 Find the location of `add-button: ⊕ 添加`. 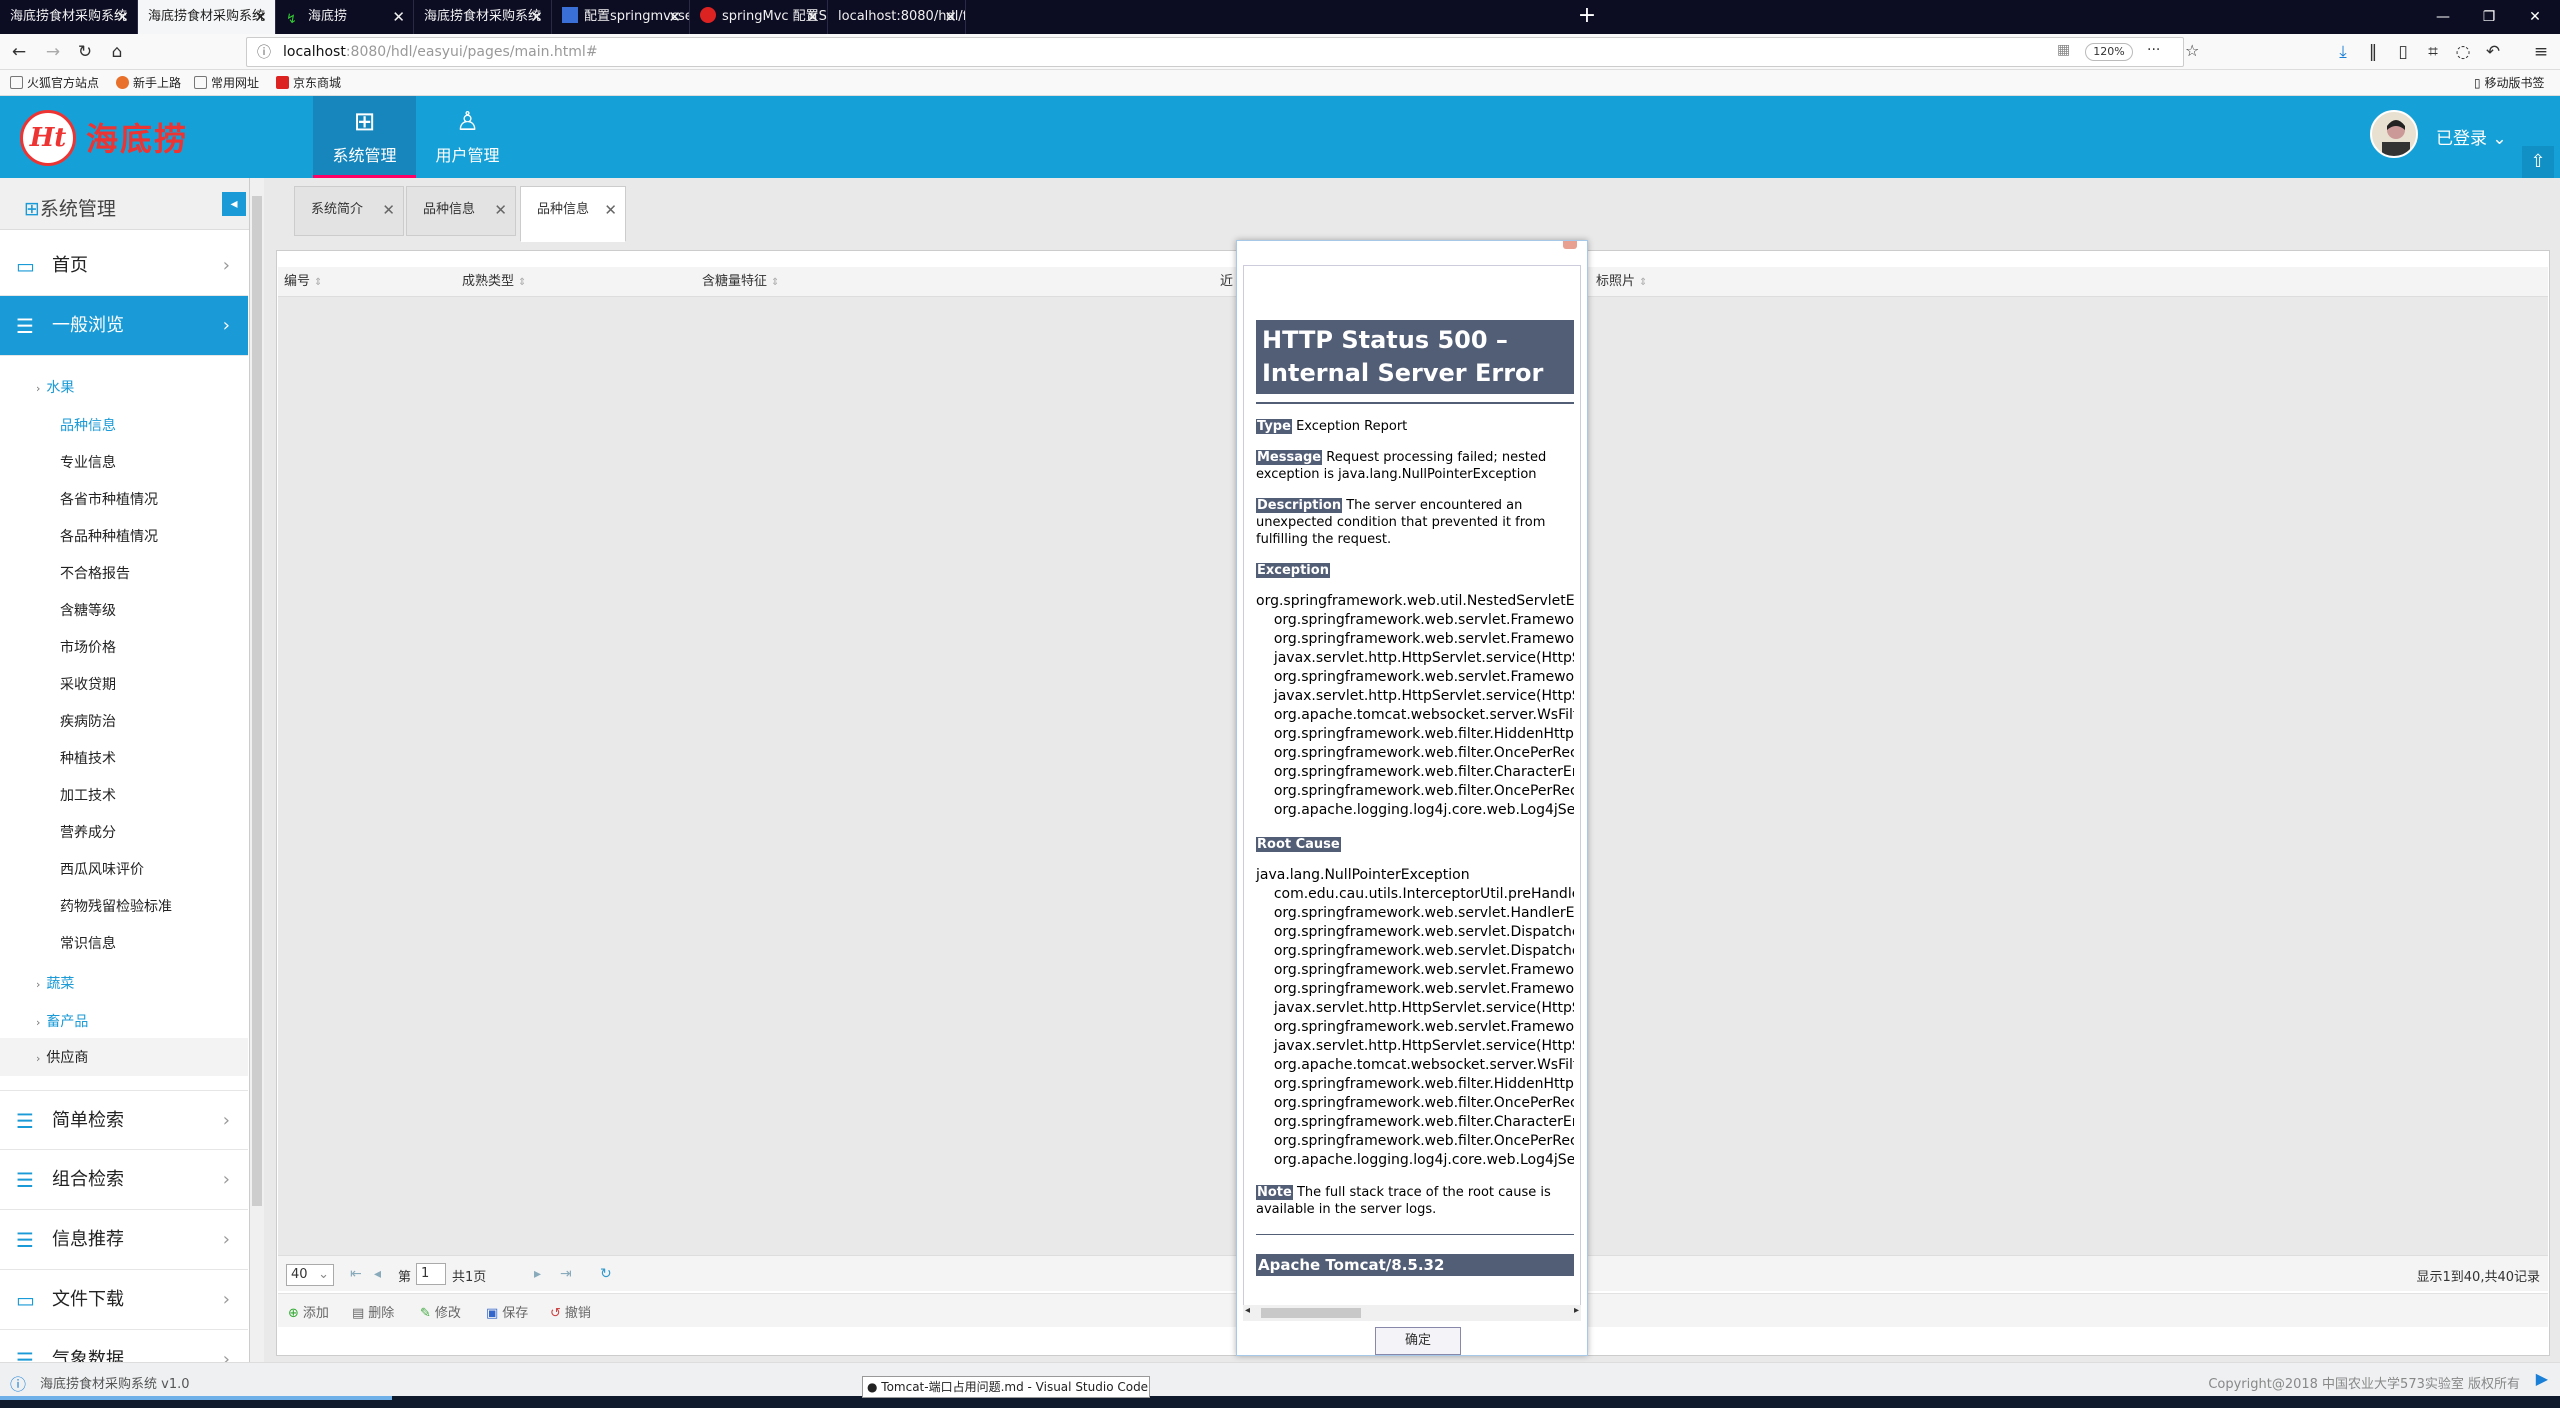

add-button: ⊕ 添加 is located at coordinates (308, 1311).